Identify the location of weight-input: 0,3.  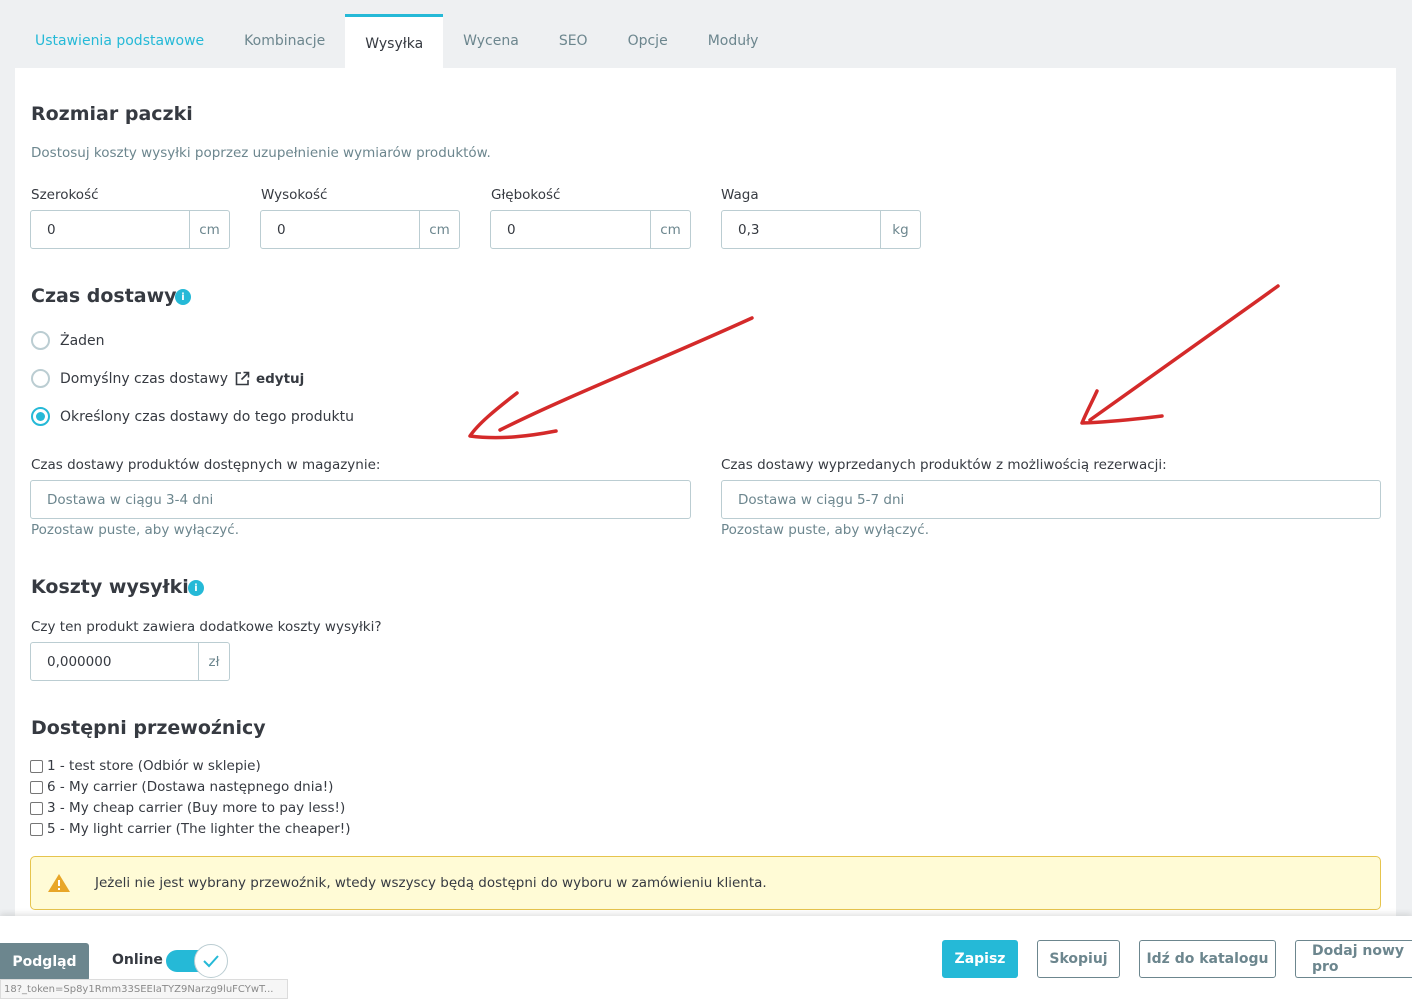
(801, 229).